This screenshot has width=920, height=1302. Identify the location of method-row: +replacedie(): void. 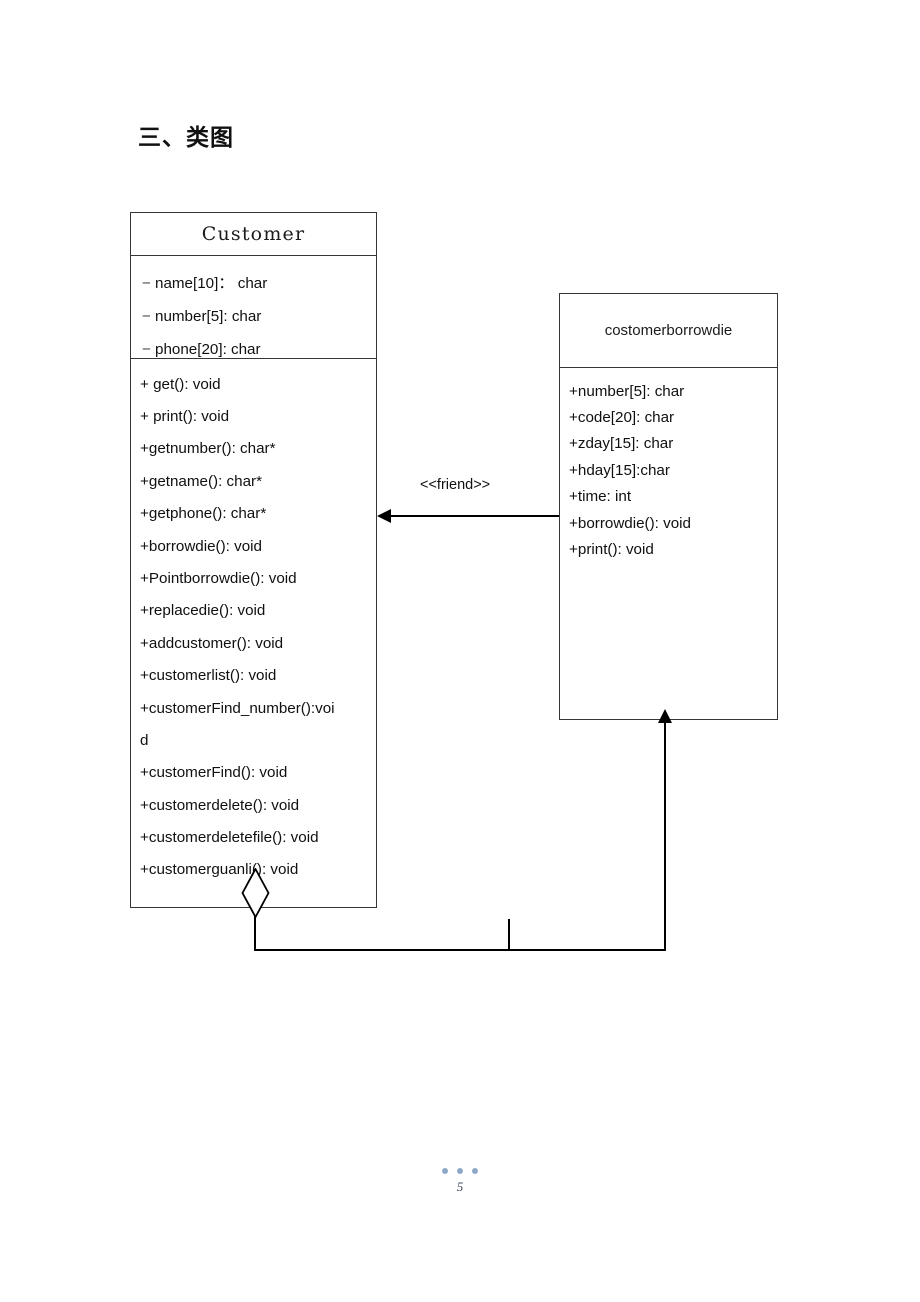
(203, 611).